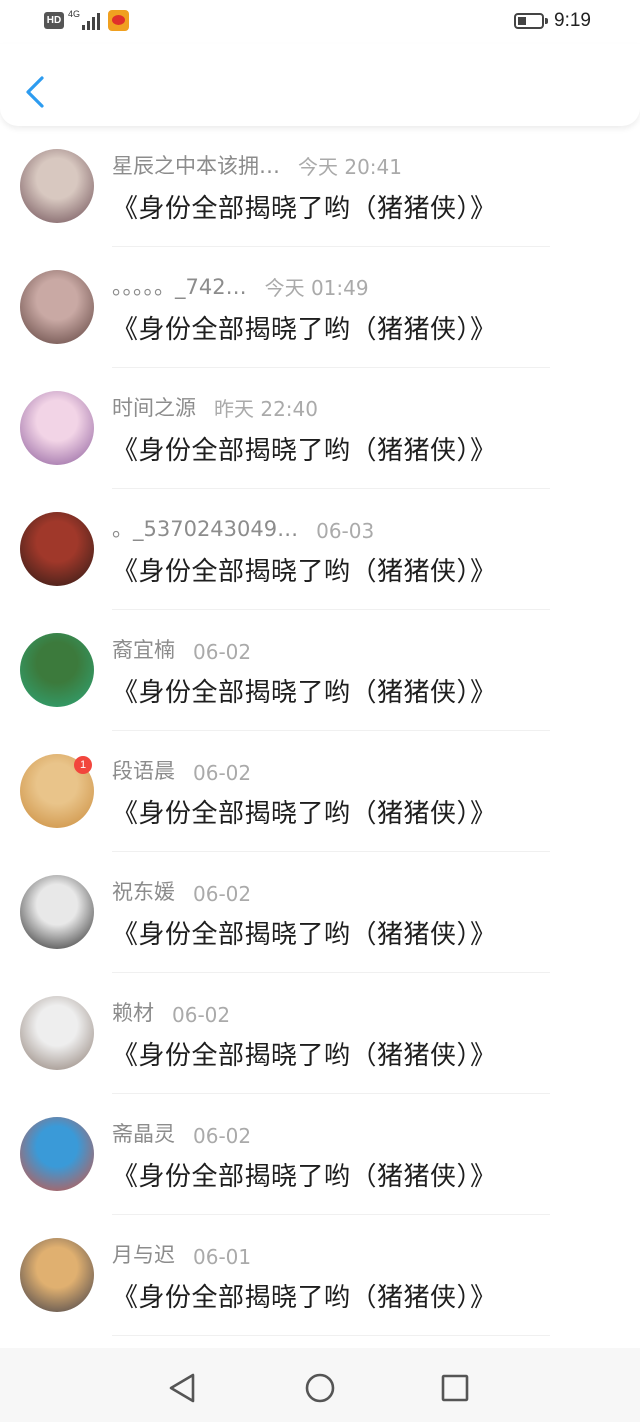  Describe the element at coordinates (350, 167) in the screenshot. I see `timestamp: 今天 20:41` at that location.